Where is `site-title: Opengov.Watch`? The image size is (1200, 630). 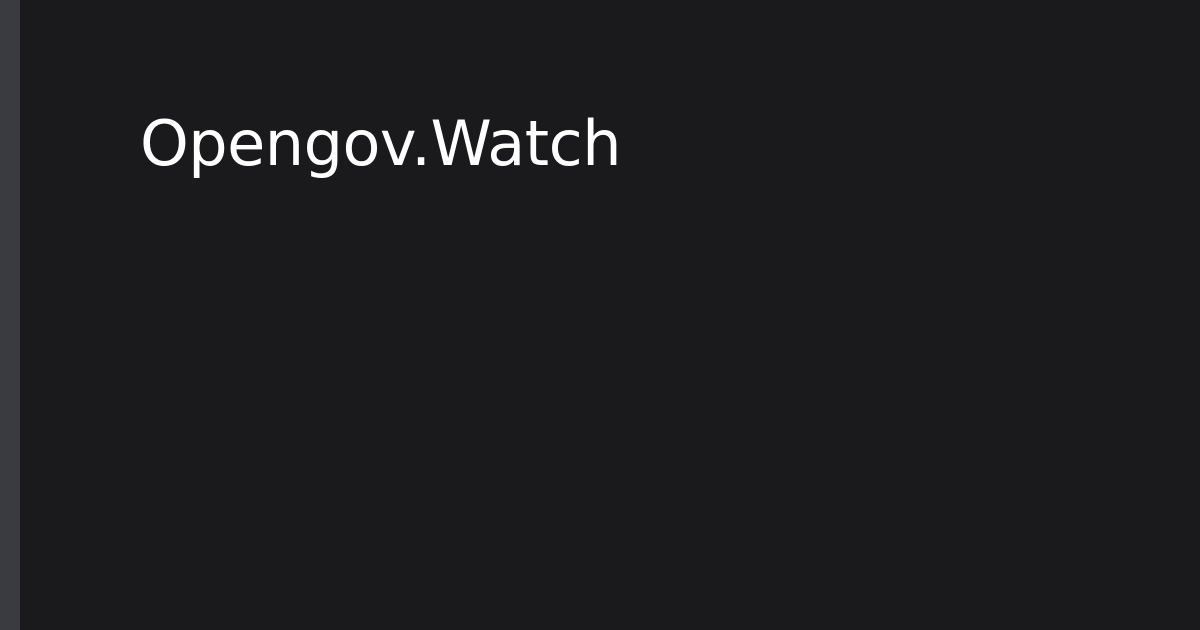 site-title: Opengov.Watch is located at coordinates (381, 143).